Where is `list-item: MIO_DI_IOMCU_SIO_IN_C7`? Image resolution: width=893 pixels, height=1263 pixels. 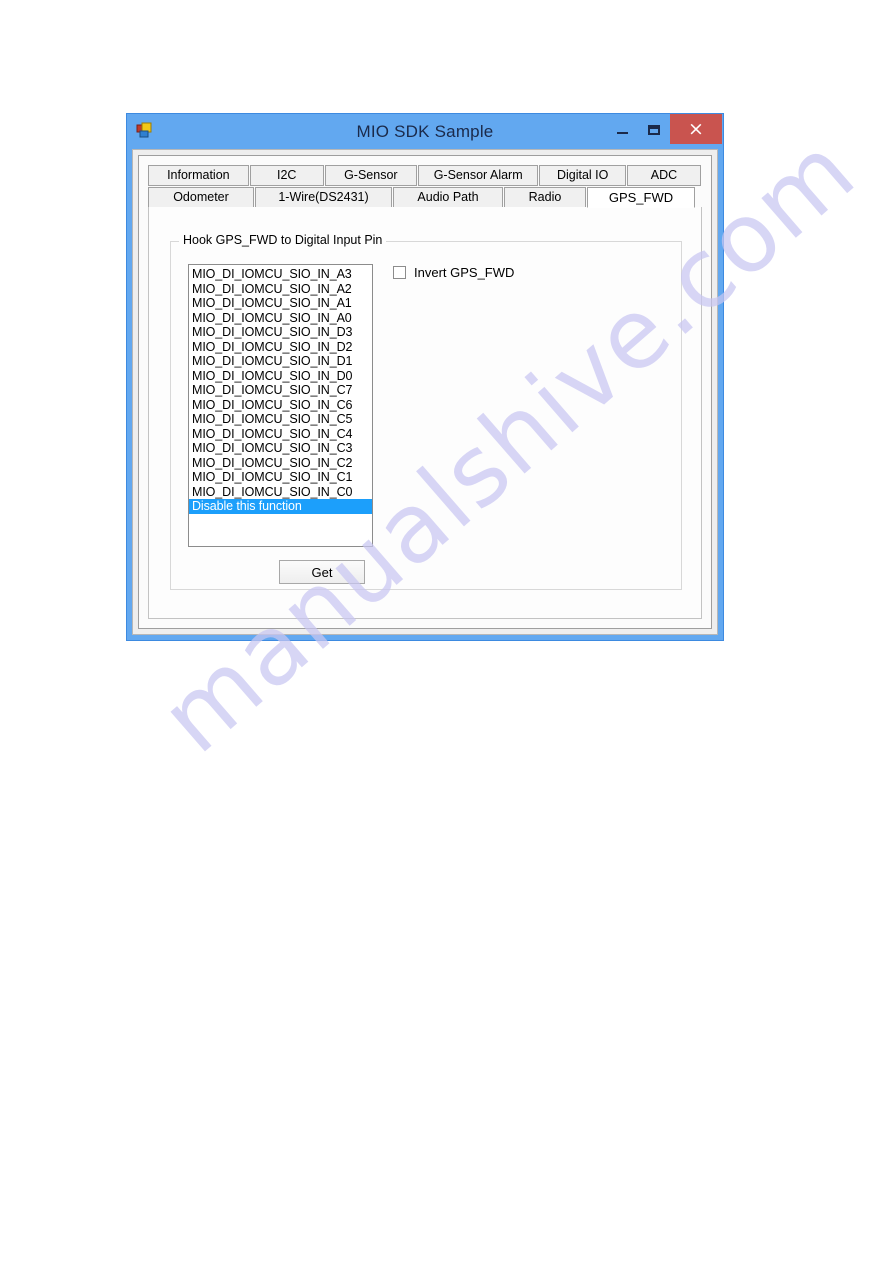 list-item: MIO_DI_IOMCU_SIO_IN_C7 is located at coordinates (280, 390).